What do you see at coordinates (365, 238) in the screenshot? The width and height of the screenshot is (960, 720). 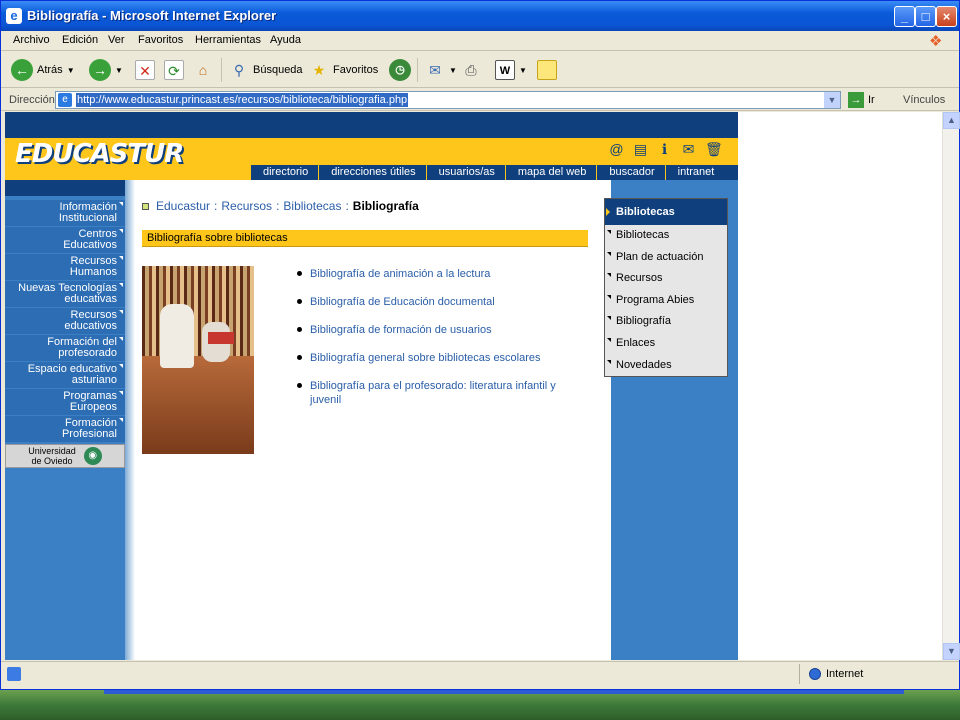 I see `section-title: Bibliografía sobre bibliotecas` at bounding box center [365, 238].